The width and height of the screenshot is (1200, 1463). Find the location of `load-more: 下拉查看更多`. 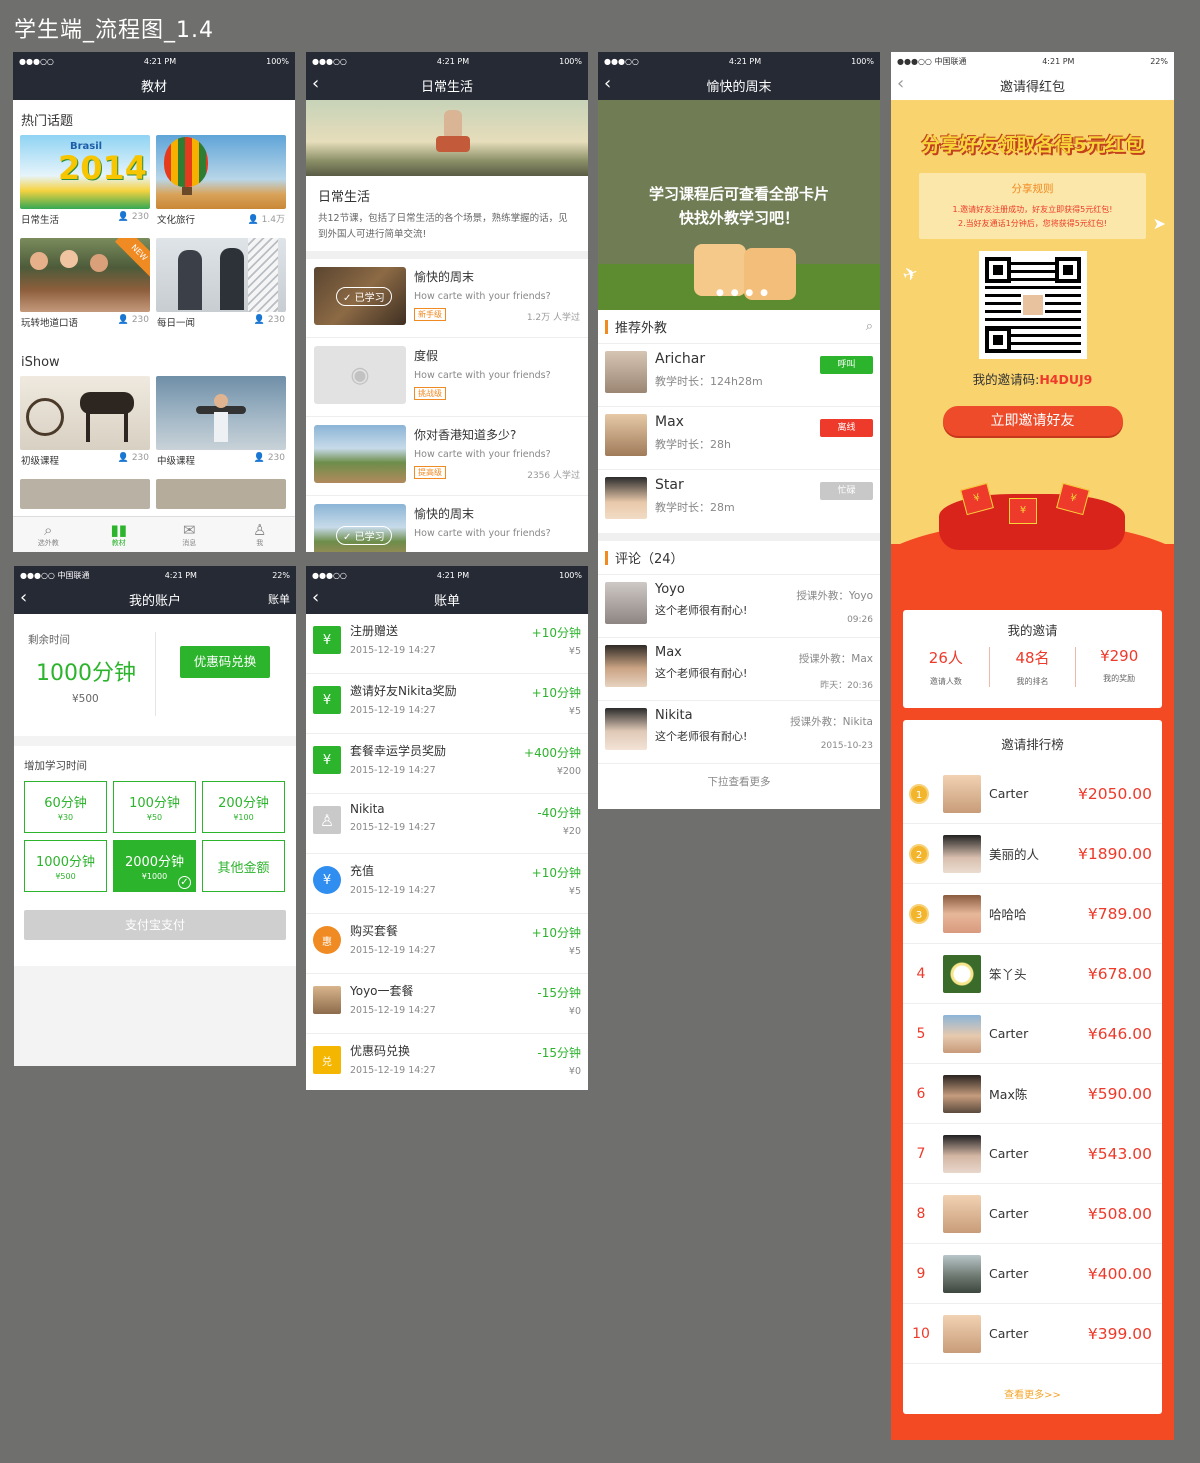

load-more: 下拉查看更多 is located at coordinates (739, 776).